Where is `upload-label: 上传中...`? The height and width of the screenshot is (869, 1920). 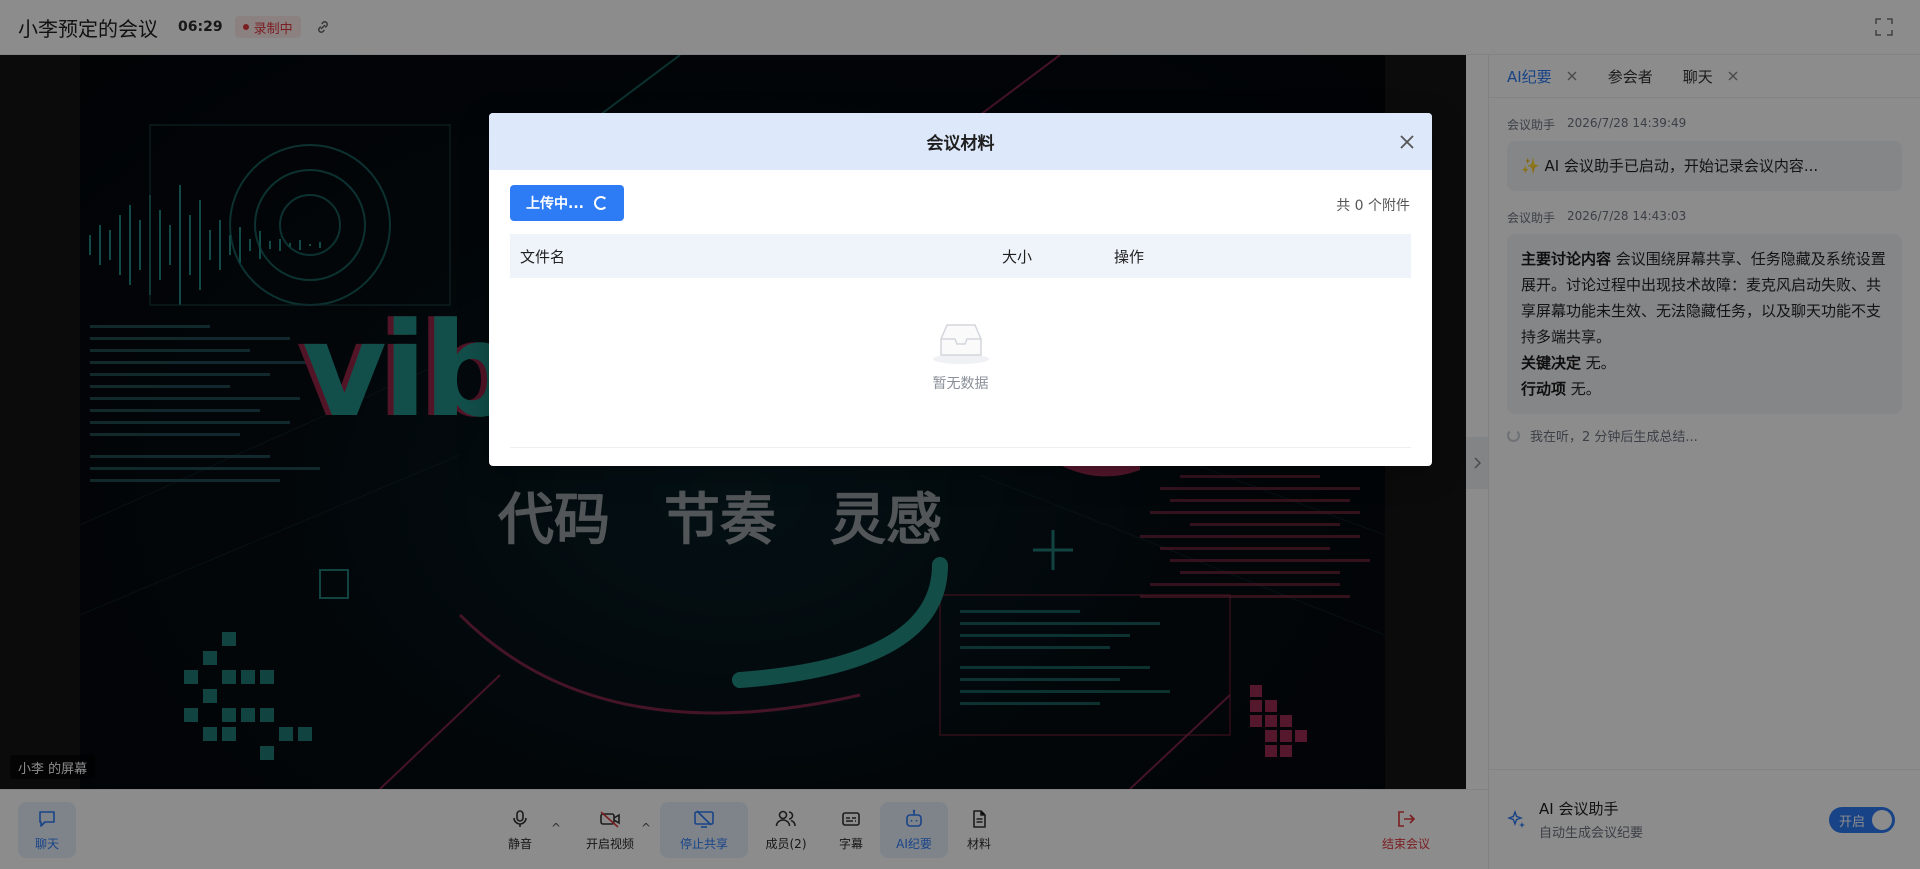
upload-label: 上传中... is located at coordinates (555, 204).